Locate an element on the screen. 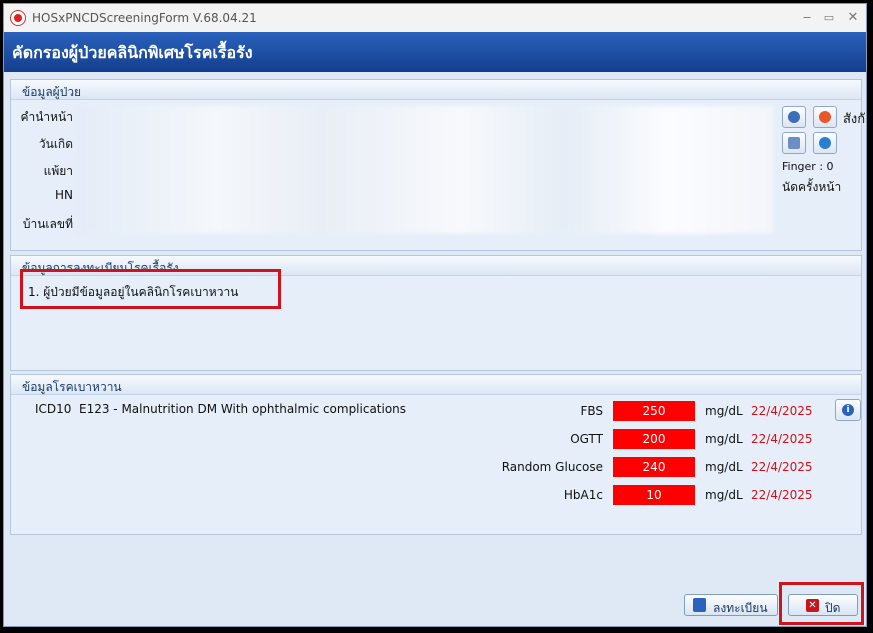  random-glucose-label: Random Glucose is located at coordinates (552, 467).